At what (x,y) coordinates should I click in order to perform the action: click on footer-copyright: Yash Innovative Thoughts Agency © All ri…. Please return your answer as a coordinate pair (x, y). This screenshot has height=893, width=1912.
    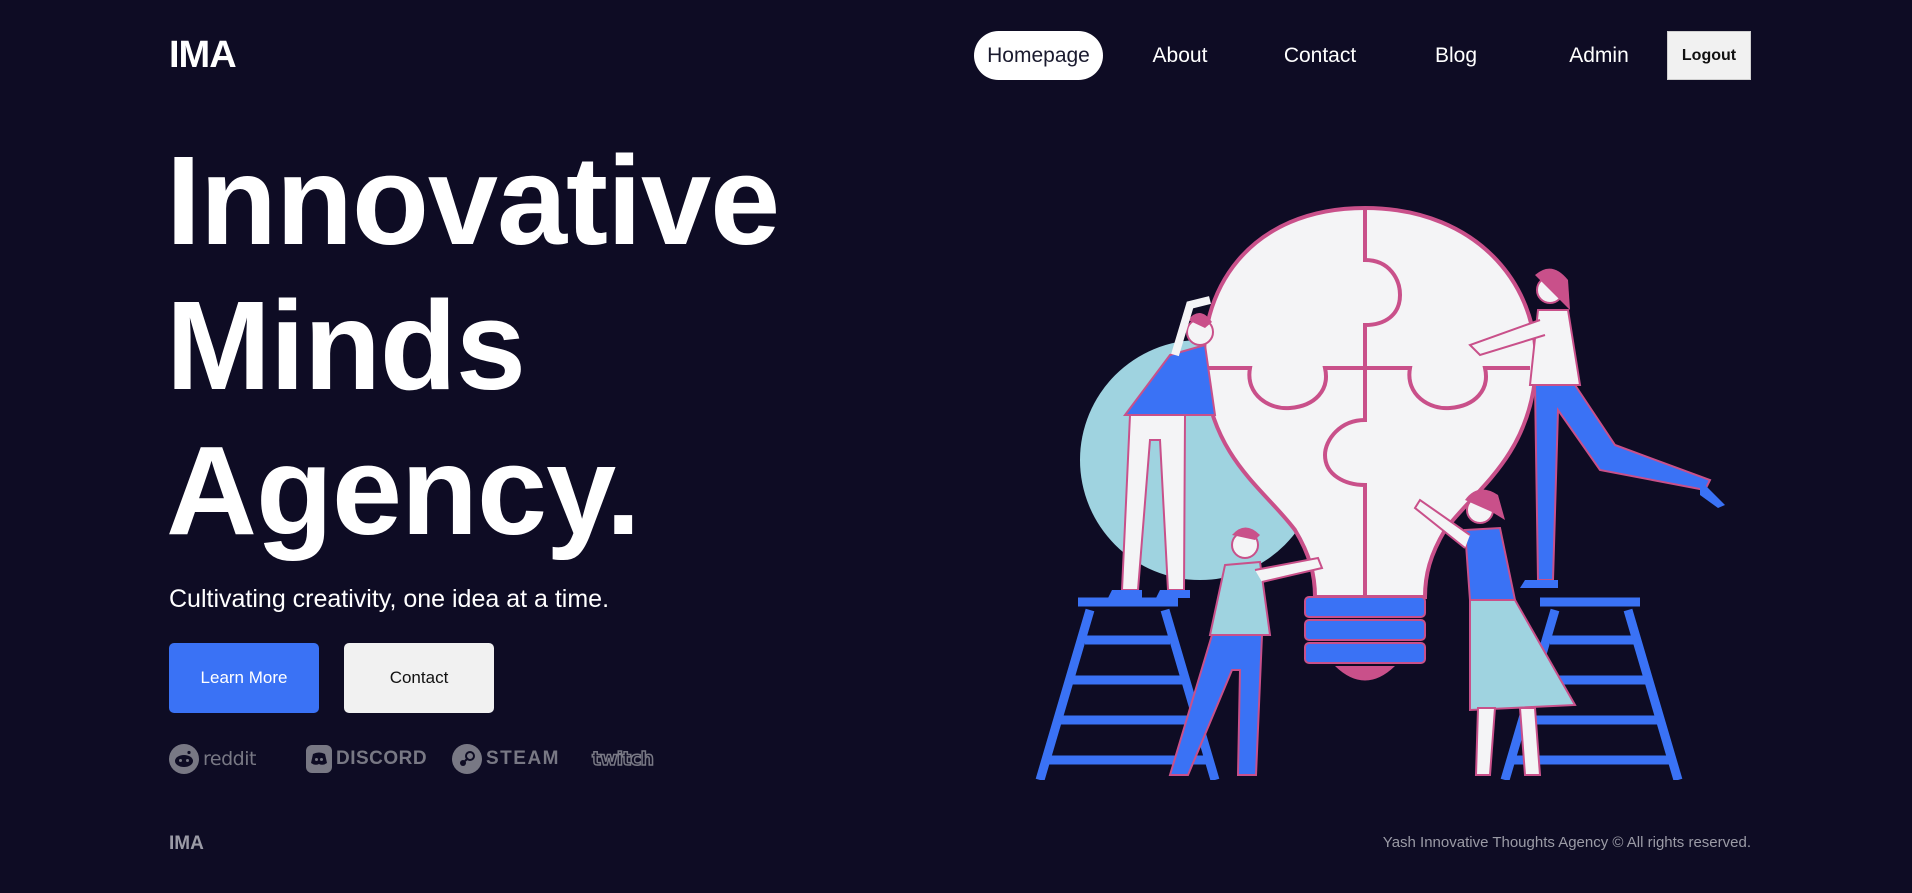
    Looking at the image, I should click on (1566, 842).